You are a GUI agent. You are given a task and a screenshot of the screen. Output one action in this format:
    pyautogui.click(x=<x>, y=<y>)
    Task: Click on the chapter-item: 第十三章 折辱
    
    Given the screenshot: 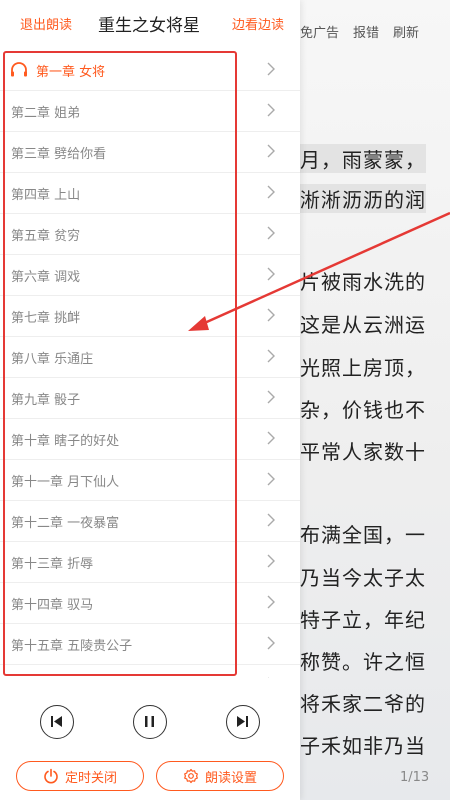 What is the action you would take?
    pyautogui.click(x=150, y=562)
    